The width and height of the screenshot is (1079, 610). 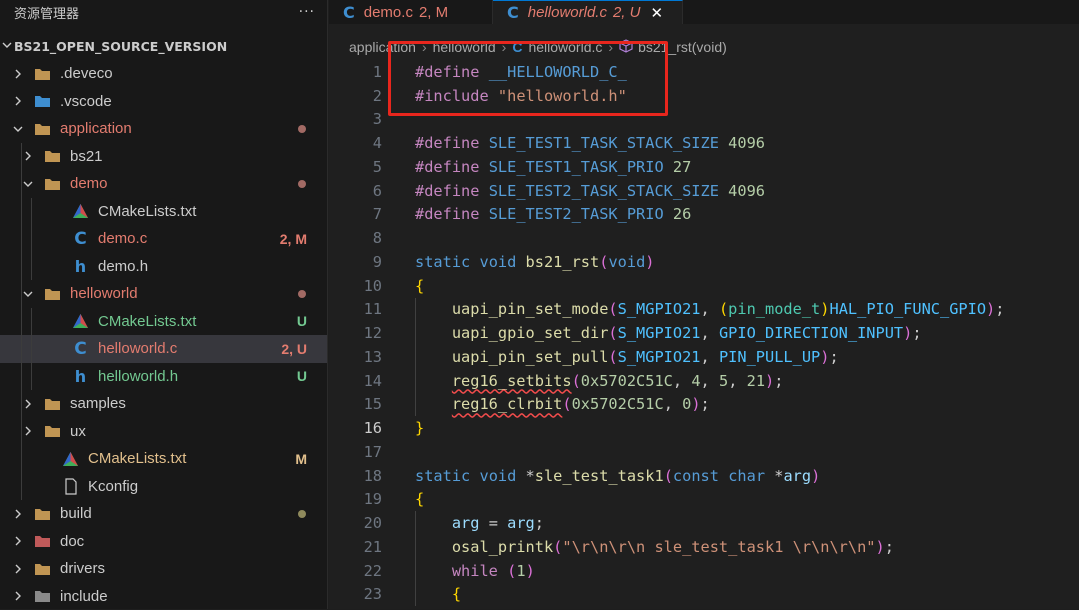 What do you see at coordinates (163, 432) in the screenshot?
I see `tree-item: ux` at bounding box center [163, 432].